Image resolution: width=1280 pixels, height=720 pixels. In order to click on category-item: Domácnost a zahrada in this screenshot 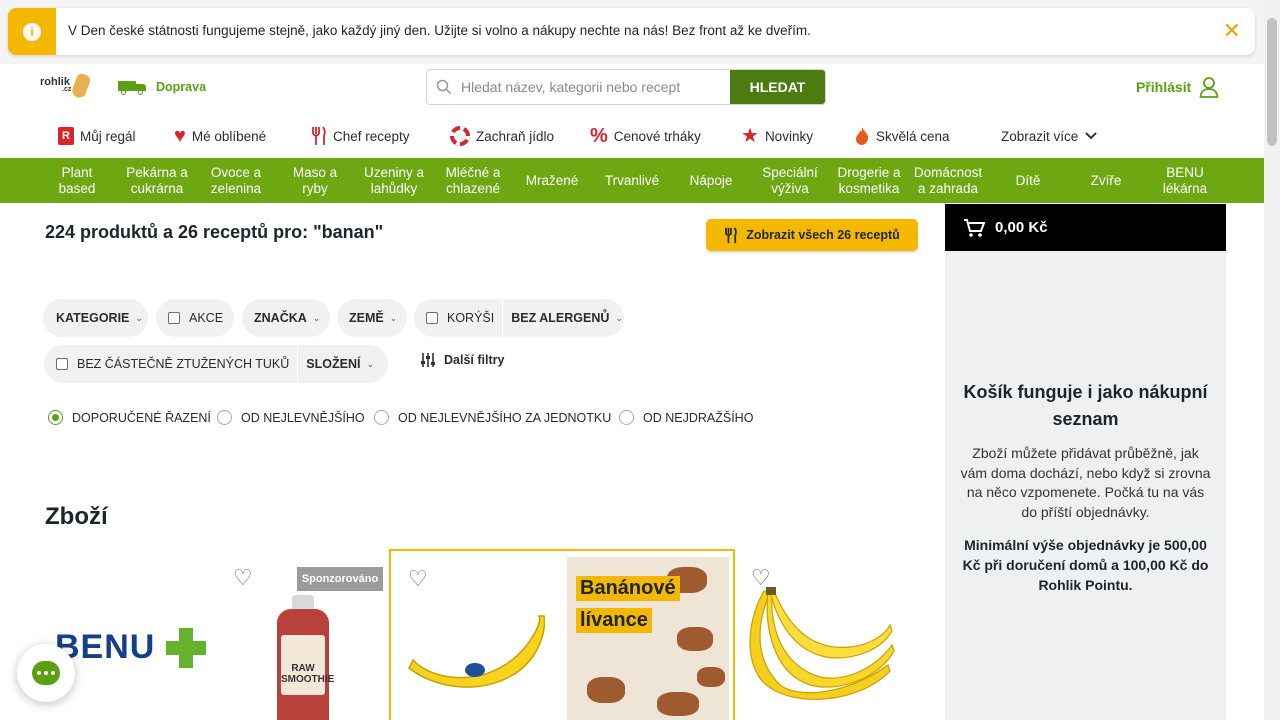, I will do `click(948, 180)`.